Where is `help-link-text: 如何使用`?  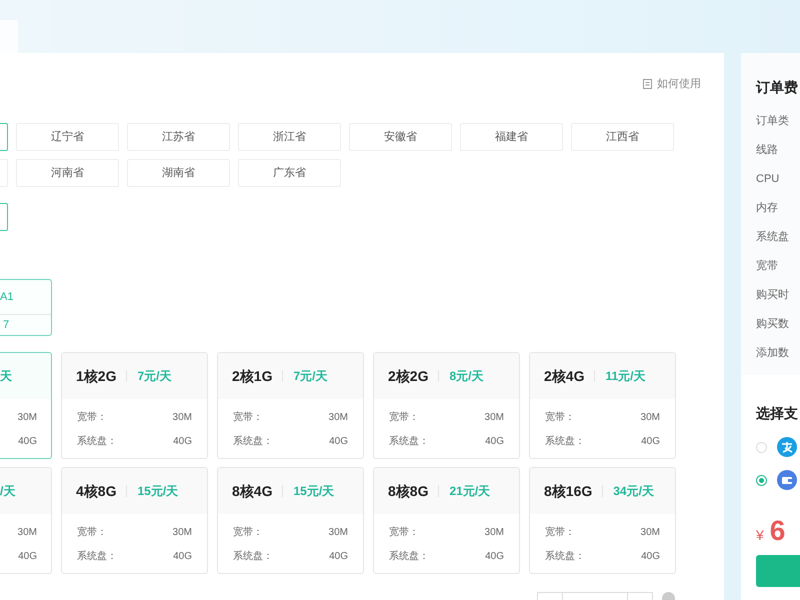
help-link-text: 如何使用 is located at coordinates (679, 84).